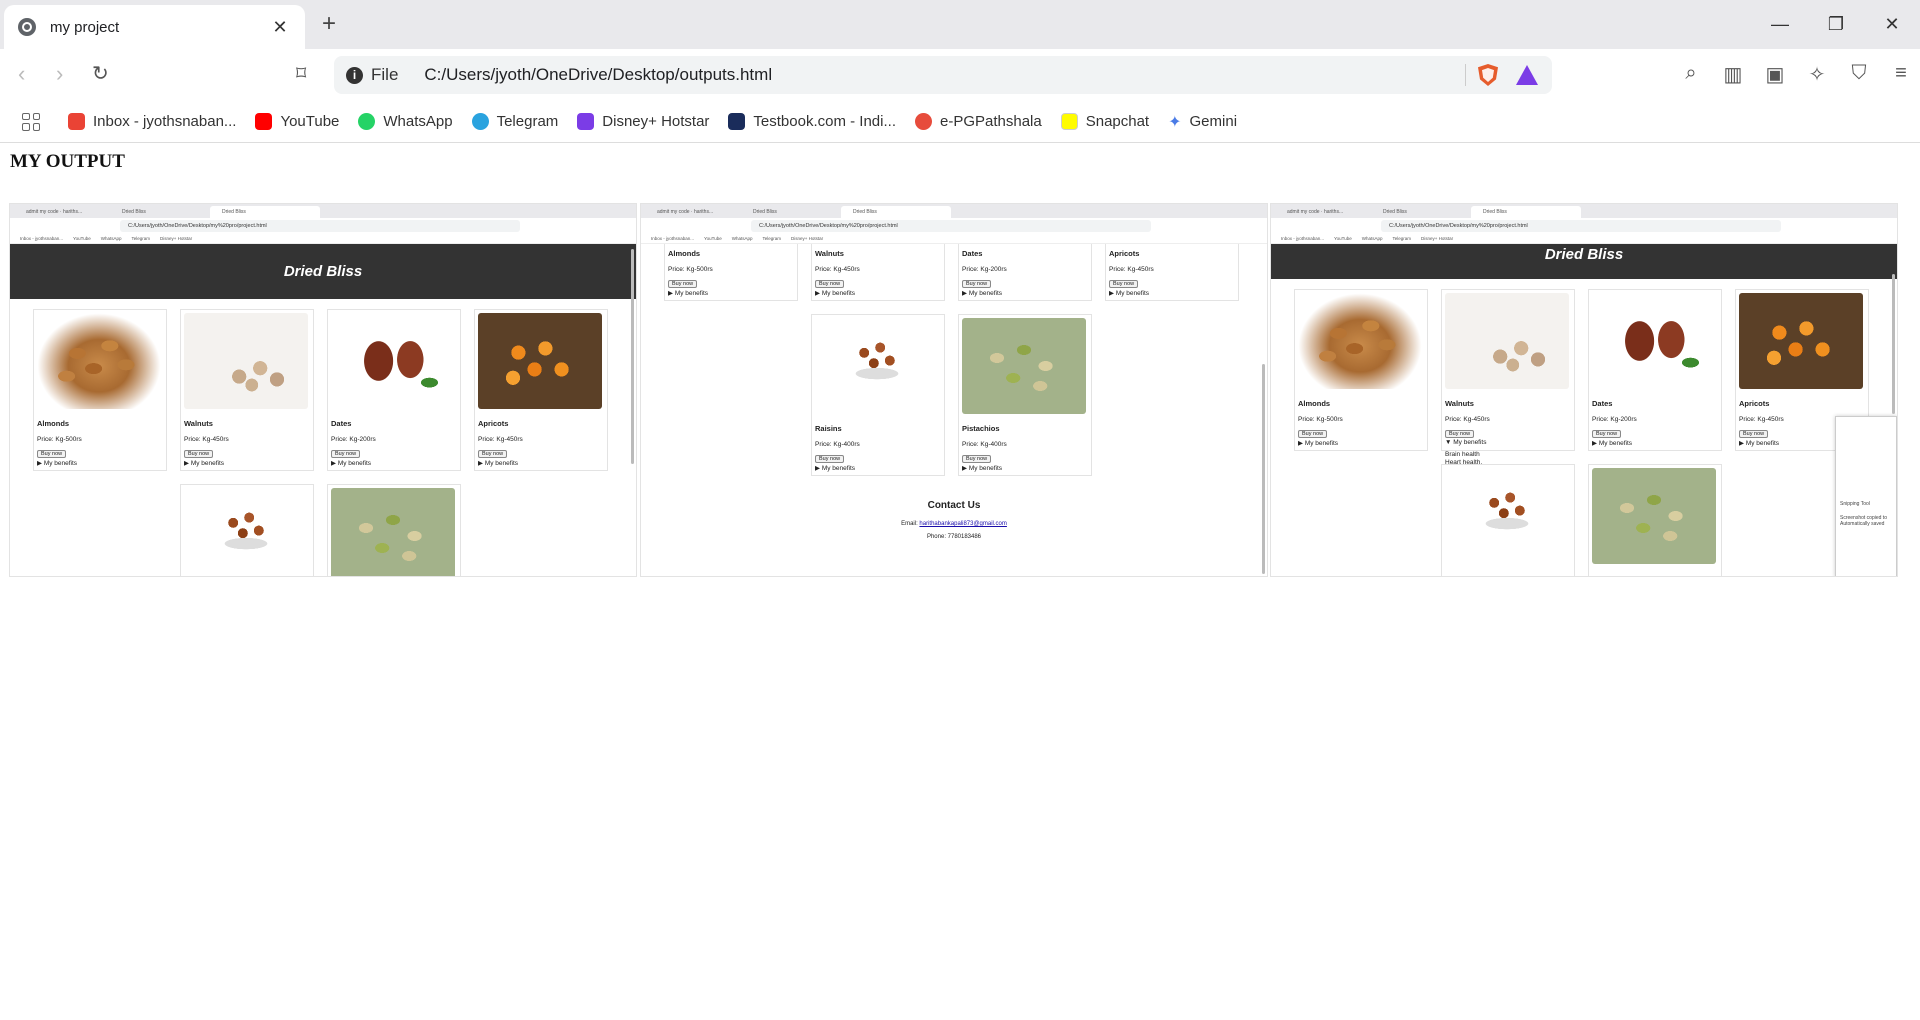 This screenshot has width=1920, height=1020. I want to click on minimize-icon: —, so click(1780, 24).